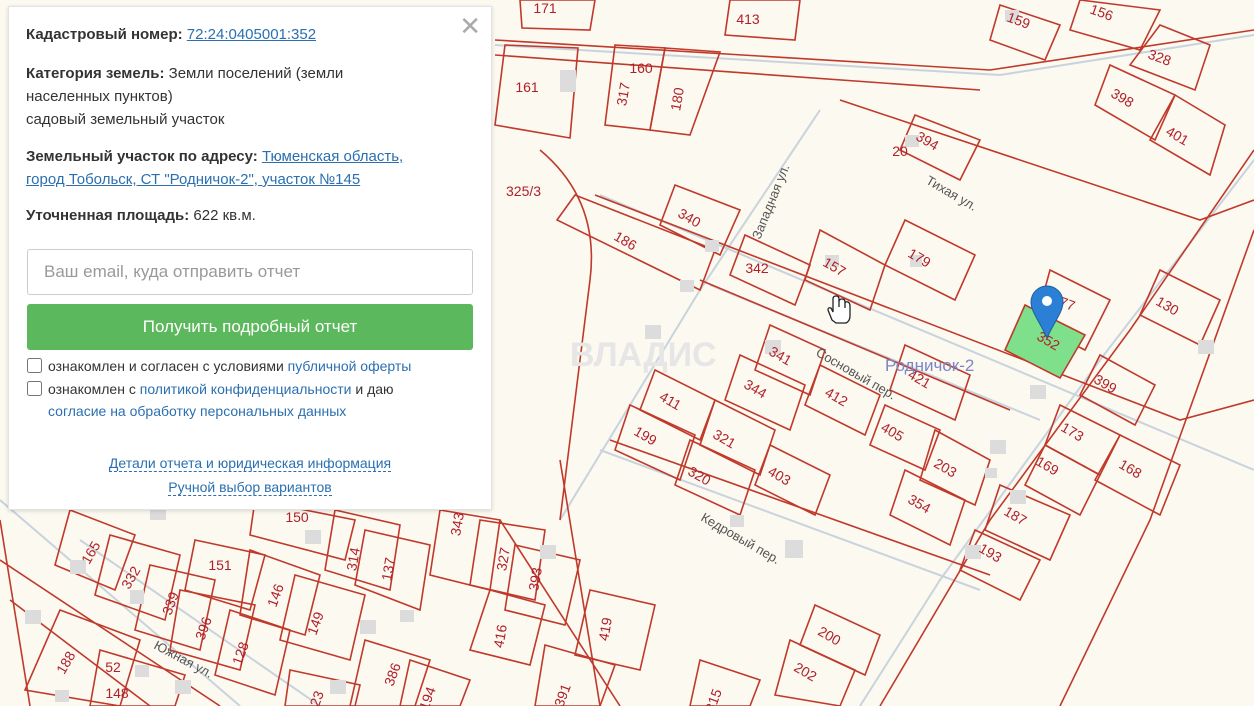 The height and width of the screenshot is (706, 1254). What do you see at coordinates (892, 432) in the screenshot?
I see `plot-number-label: 405` at bounding box center [892, 432].